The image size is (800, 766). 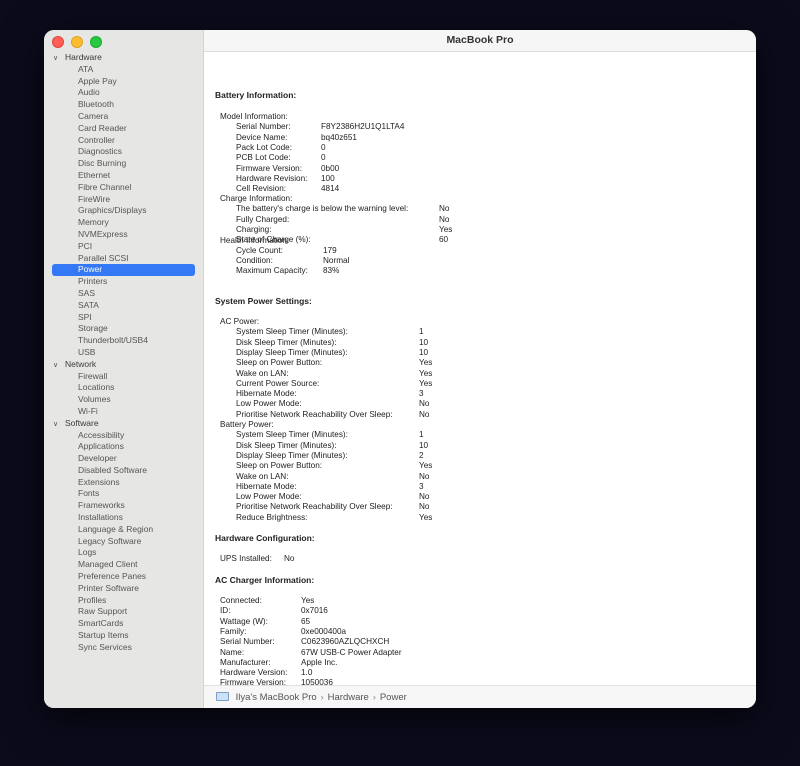 What do you see at coordinates (123, 223) in the screenshot?
I see `sidebar-item-memory: Memory` at bounding box center [123, 223].